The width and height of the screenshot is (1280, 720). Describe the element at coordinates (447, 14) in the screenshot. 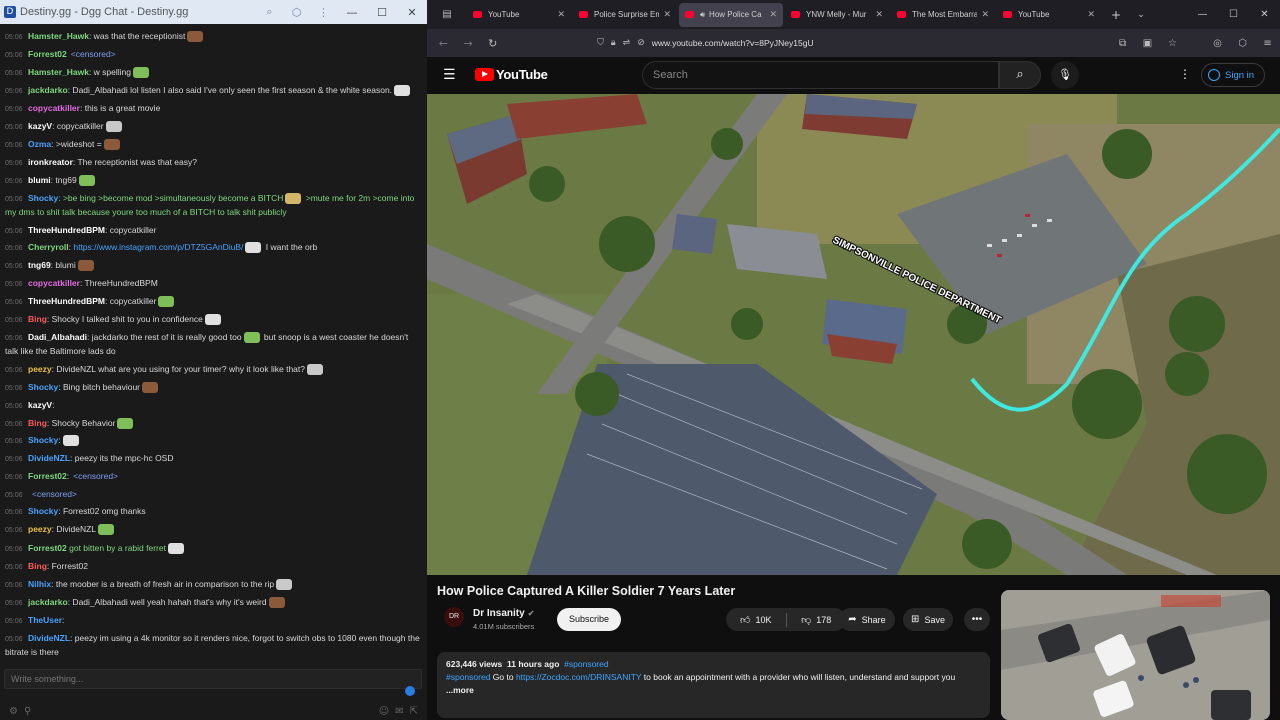

I see `tab-overview-icon: ▤` at that location.